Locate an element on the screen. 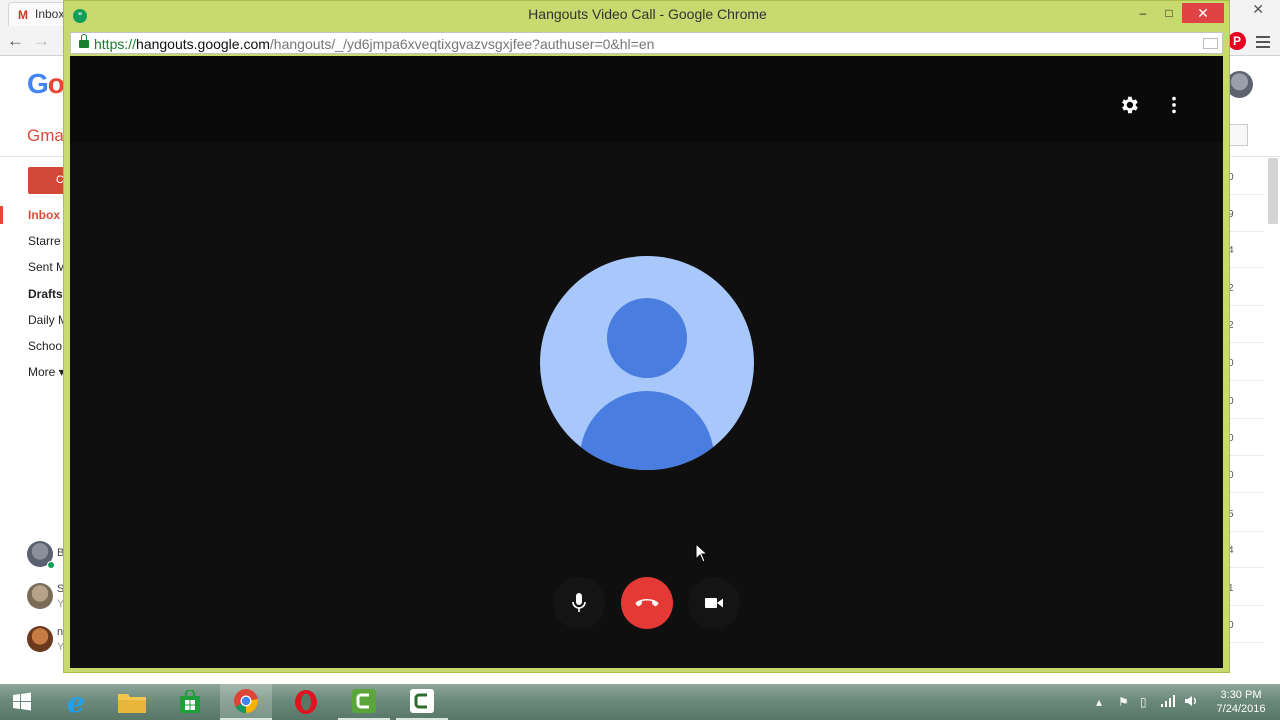 The height and width of the screenshot is (720, 1280). windows-logo-icon is located at coordinates (22, 701).